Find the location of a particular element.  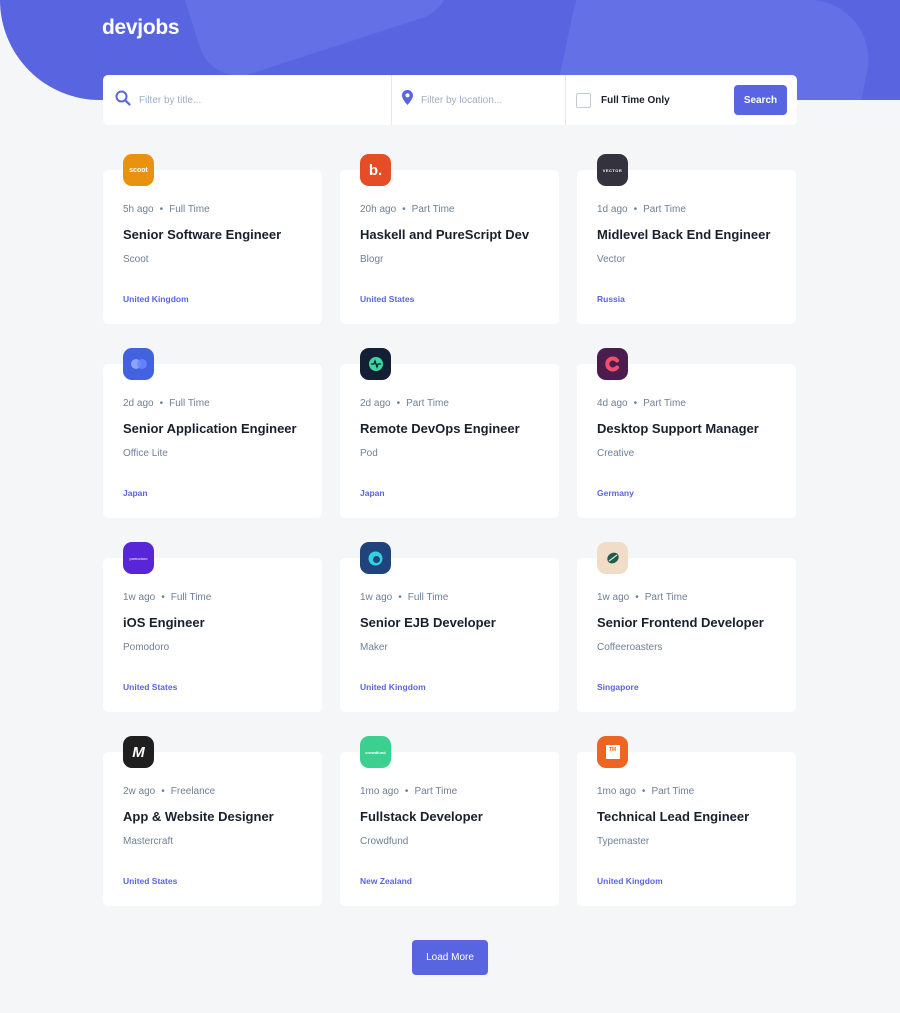

posted-time: 1mo ago is located at coordinates (379, 791).